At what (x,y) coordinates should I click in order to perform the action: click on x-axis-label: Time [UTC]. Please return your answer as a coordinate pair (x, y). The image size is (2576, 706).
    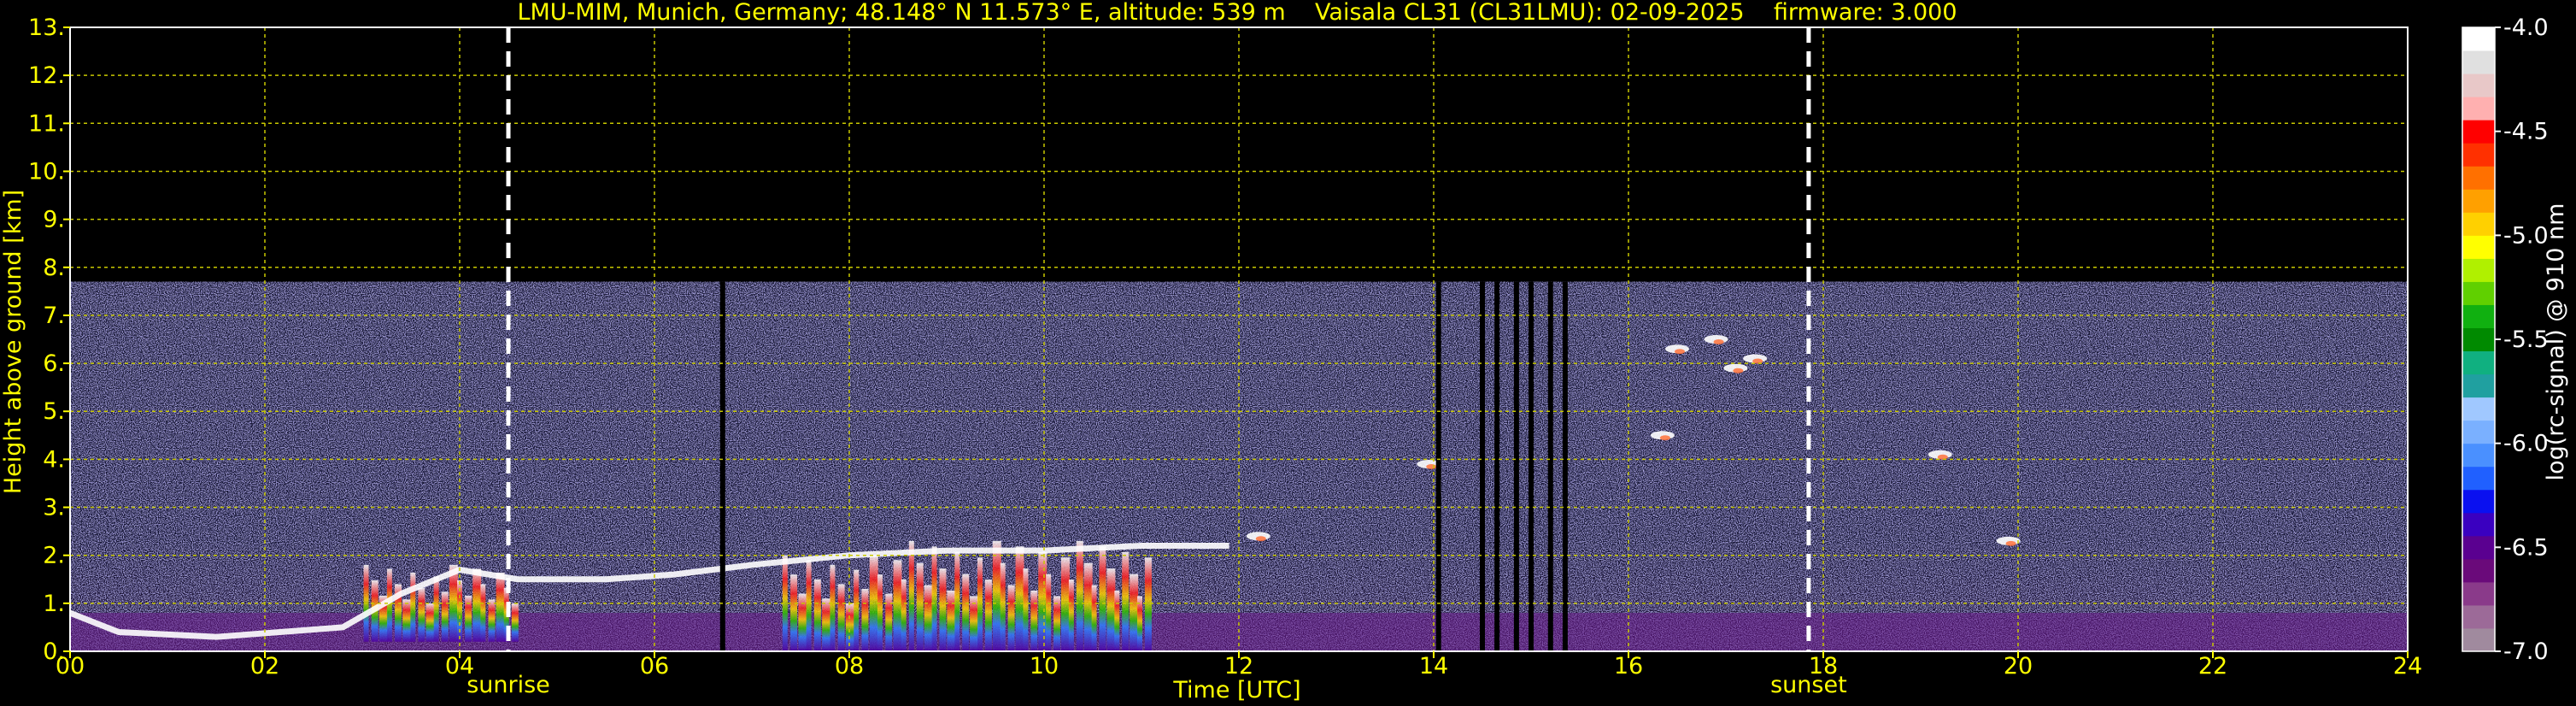
    Looking at the image, I should click on (1236, 690).